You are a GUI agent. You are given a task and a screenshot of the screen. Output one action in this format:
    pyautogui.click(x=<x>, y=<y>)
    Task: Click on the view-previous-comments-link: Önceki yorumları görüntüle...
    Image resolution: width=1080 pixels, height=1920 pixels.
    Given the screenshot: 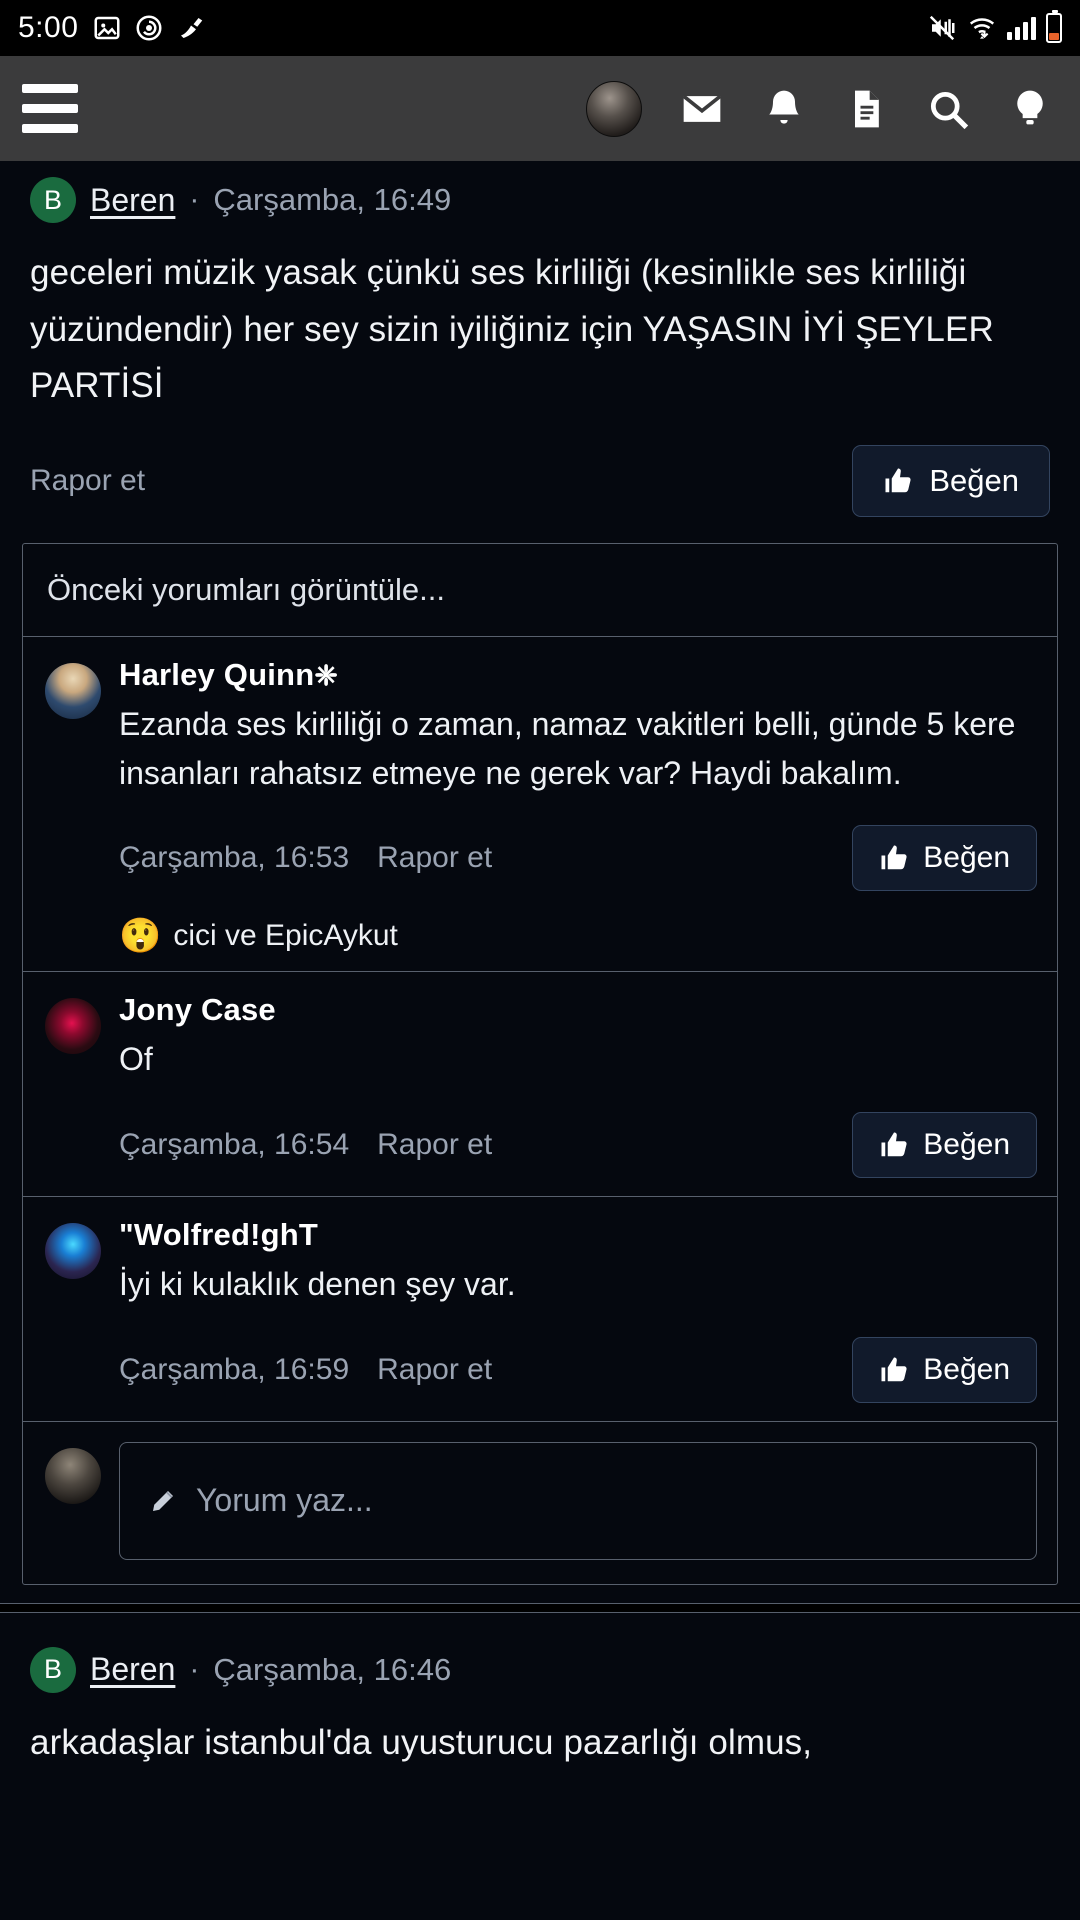 What is the action you would take?
    pyautogui.click(x=540, y=591)
    